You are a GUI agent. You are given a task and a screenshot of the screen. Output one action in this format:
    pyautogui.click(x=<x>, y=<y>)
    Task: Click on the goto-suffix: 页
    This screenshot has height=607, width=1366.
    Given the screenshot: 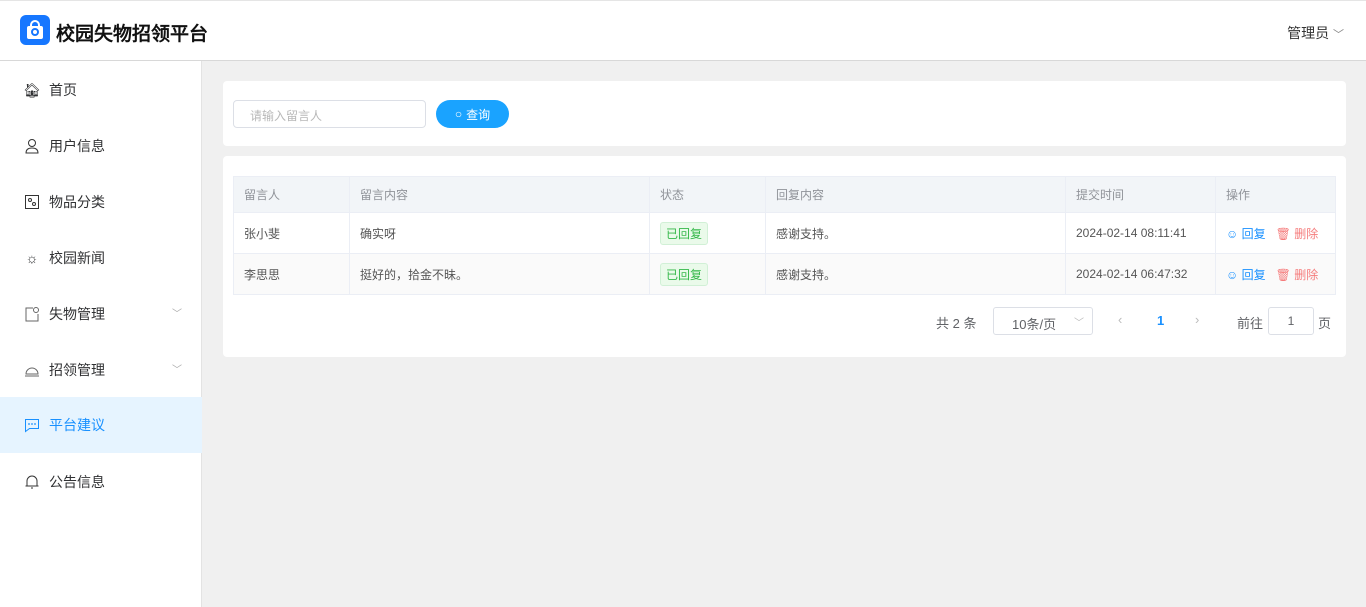 What is the action you would take?
    pyautogui.click(x=1325, y=323)
    